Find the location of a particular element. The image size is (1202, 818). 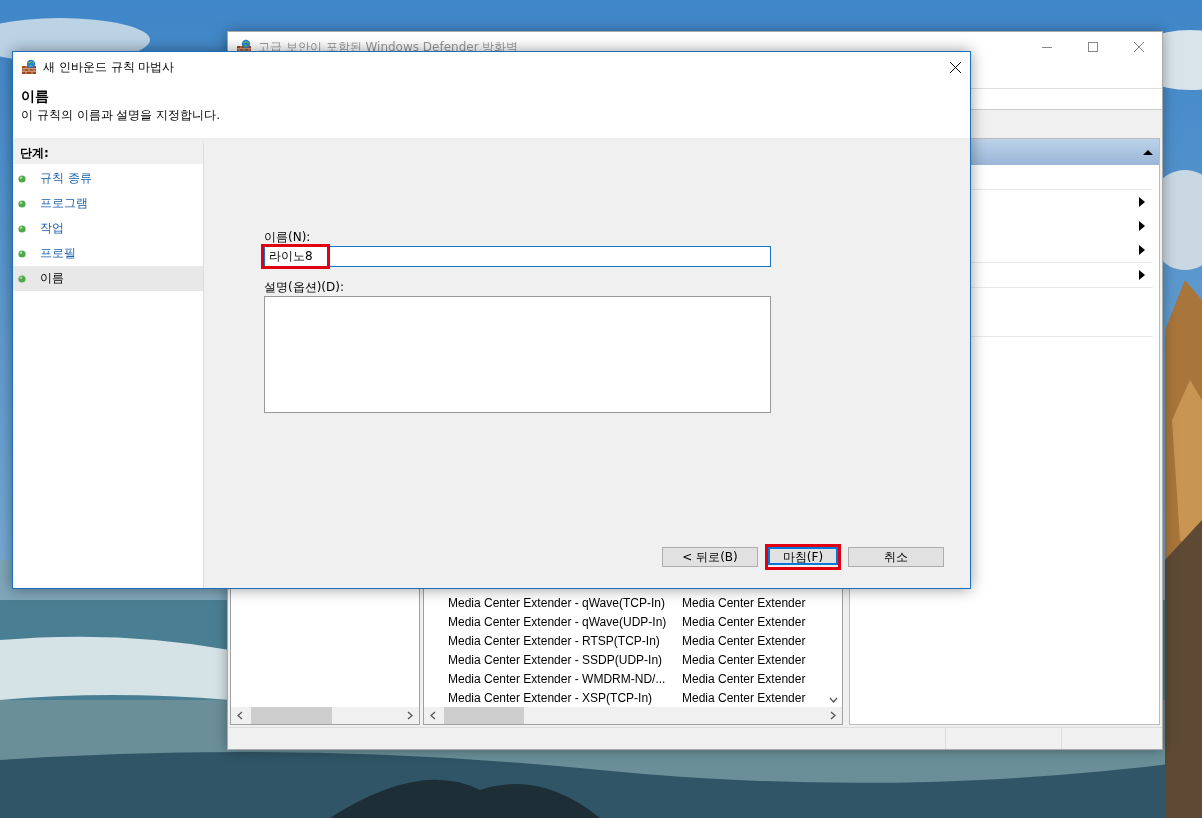

step-item: 프로그램 is located at coordinates (108, 203).